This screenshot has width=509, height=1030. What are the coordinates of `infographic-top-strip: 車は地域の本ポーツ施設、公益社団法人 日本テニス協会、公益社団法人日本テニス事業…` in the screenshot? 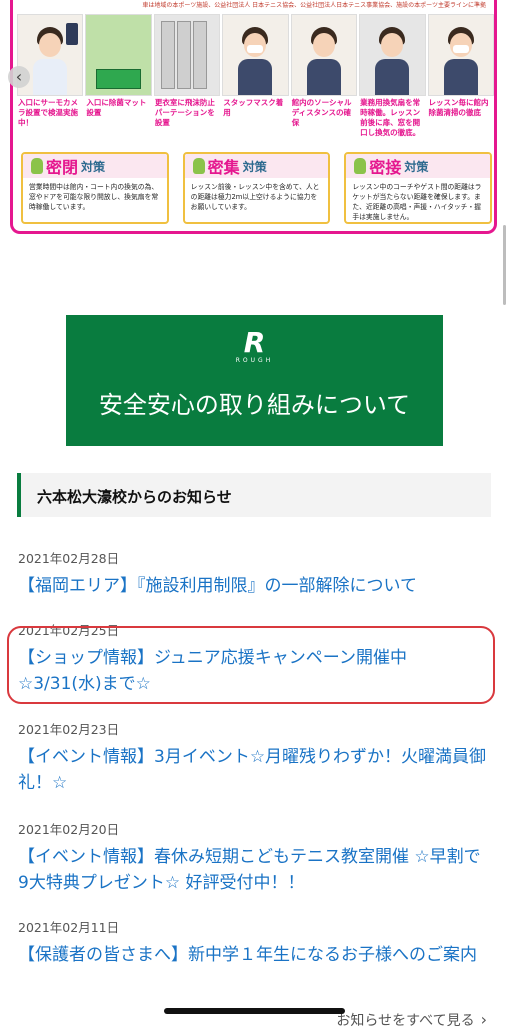 It's located at (253, 7).